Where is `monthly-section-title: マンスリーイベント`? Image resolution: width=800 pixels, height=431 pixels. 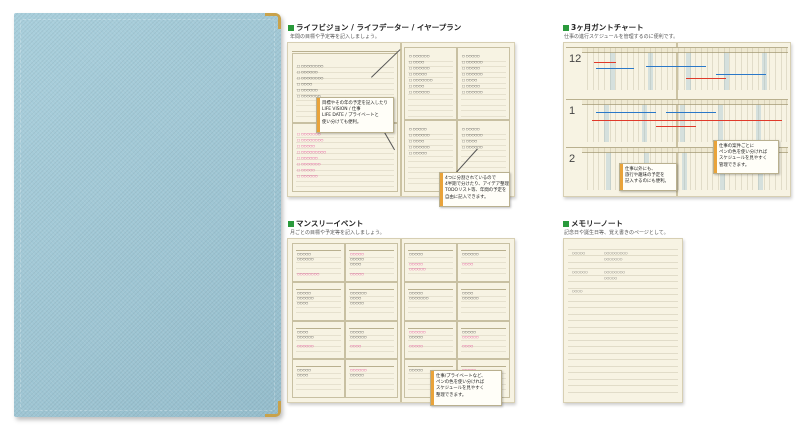
monthly-section-title: マンスリーイベント is located at coordinates (325, 223).